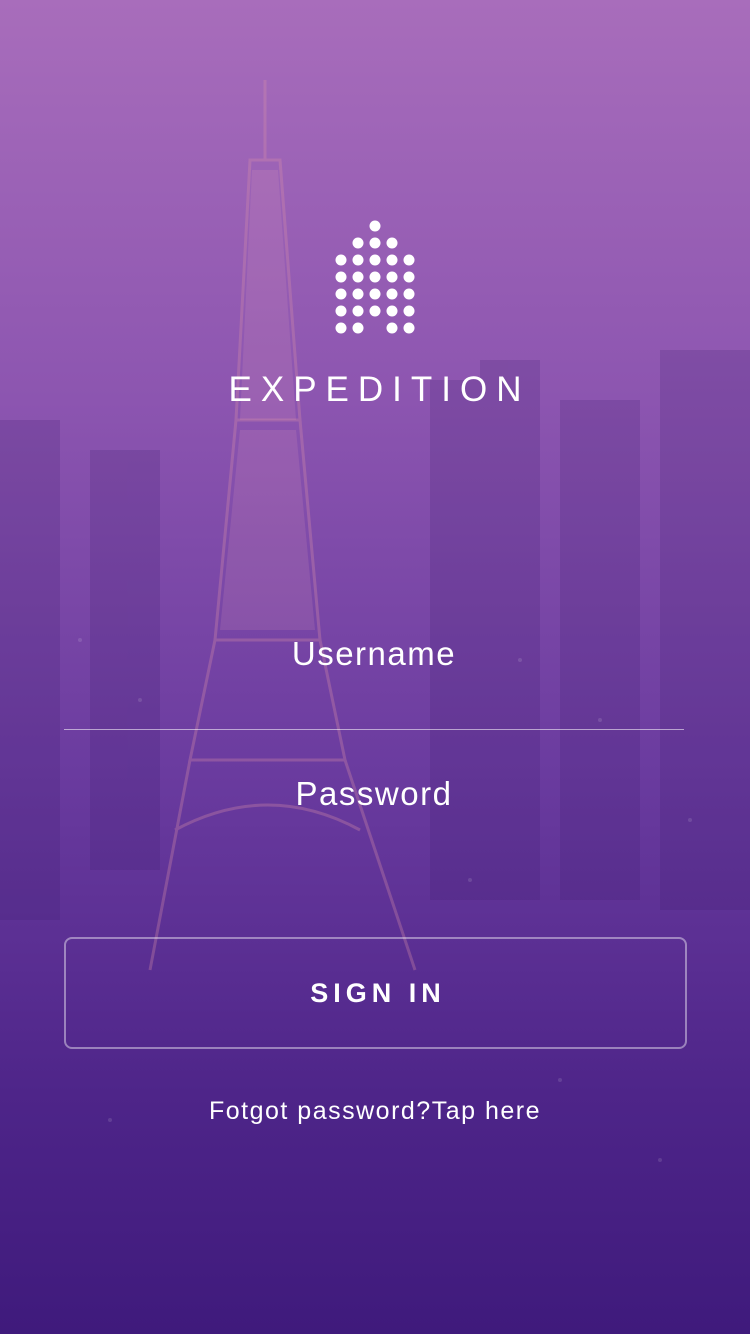 The image size is (750, 1334). What do you see at coordinates (379, 389) in the screenshot?
I see `brand-name: EXPEDITION` at bounding box center [379, 389].